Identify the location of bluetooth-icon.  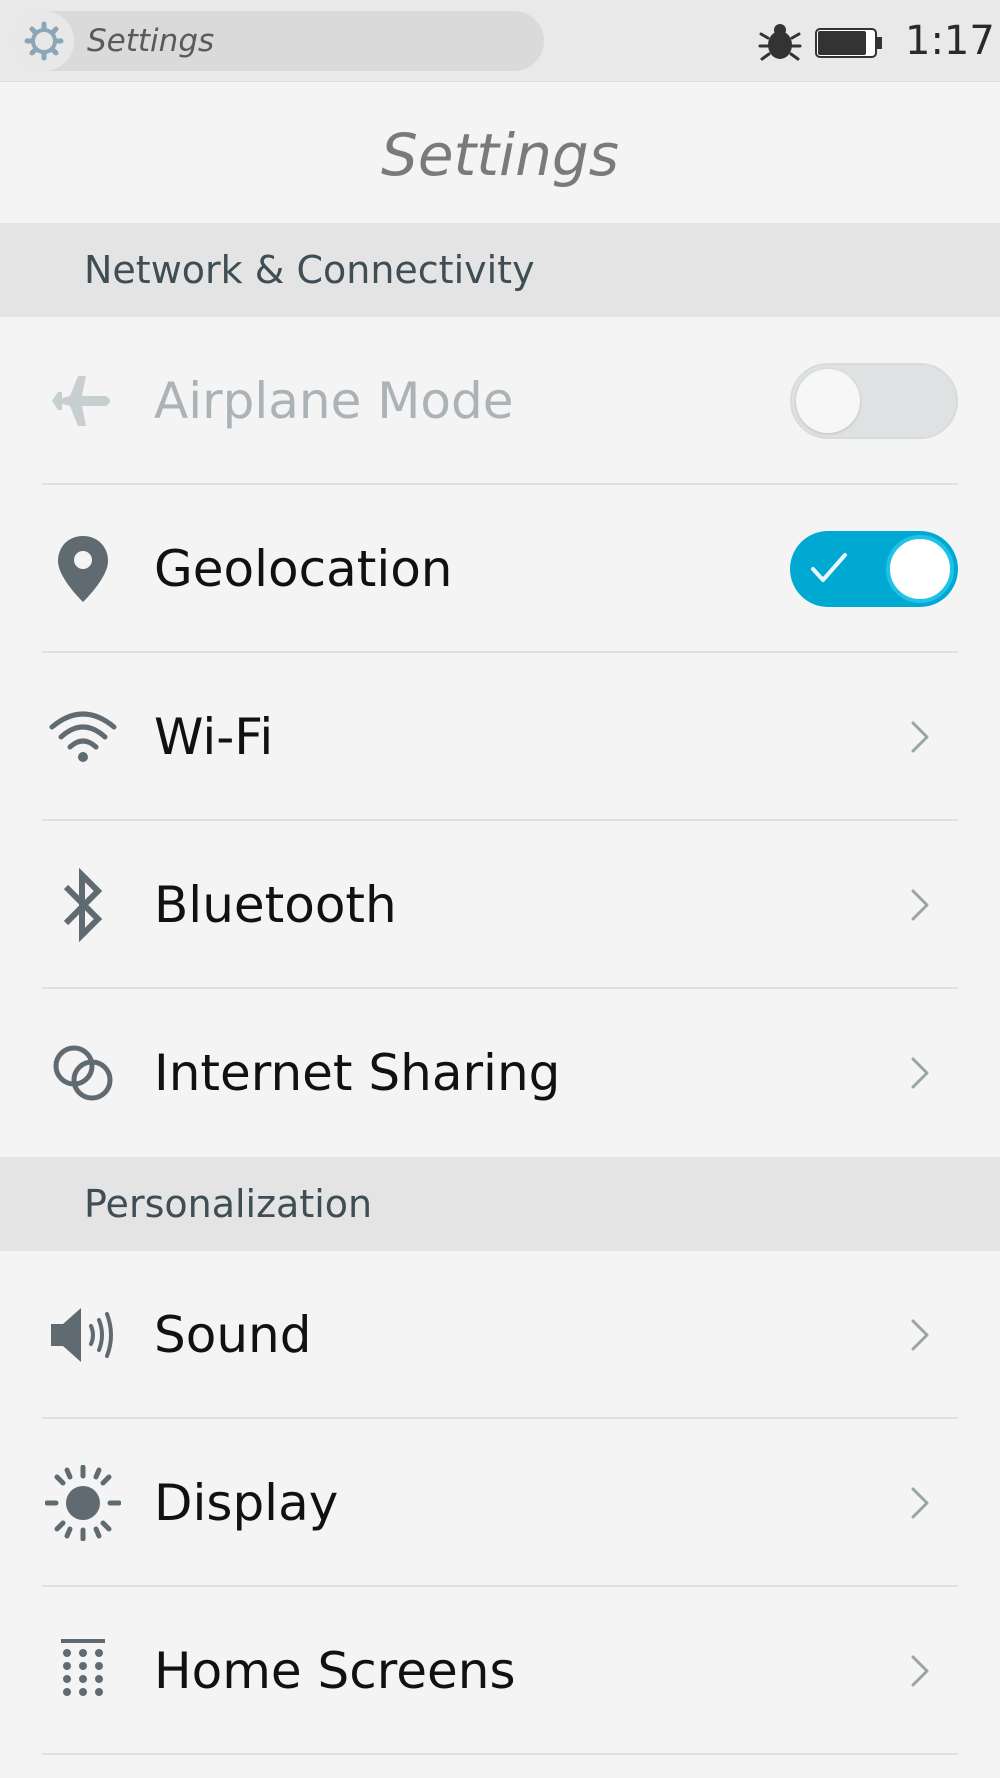
(83, 905).